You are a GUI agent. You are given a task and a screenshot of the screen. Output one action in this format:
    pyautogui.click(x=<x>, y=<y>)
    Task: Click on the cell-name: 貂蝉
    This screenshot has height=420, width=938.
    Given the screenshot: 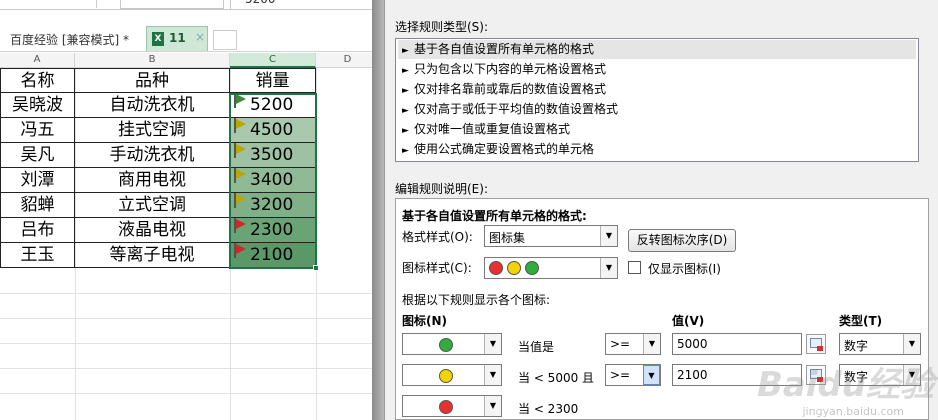 What is the action you would take?
    pyautogui.click(x=37, y=205)
    